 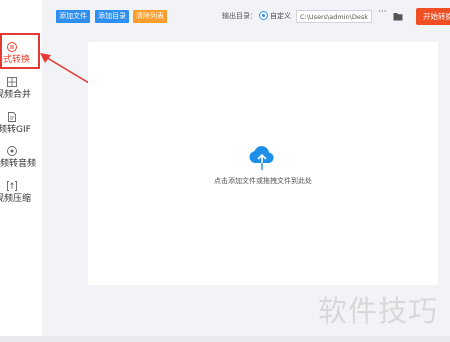 I want to click on sidebar-item-video-to-gif: 视频转GIF, so click(x=21, y=123).